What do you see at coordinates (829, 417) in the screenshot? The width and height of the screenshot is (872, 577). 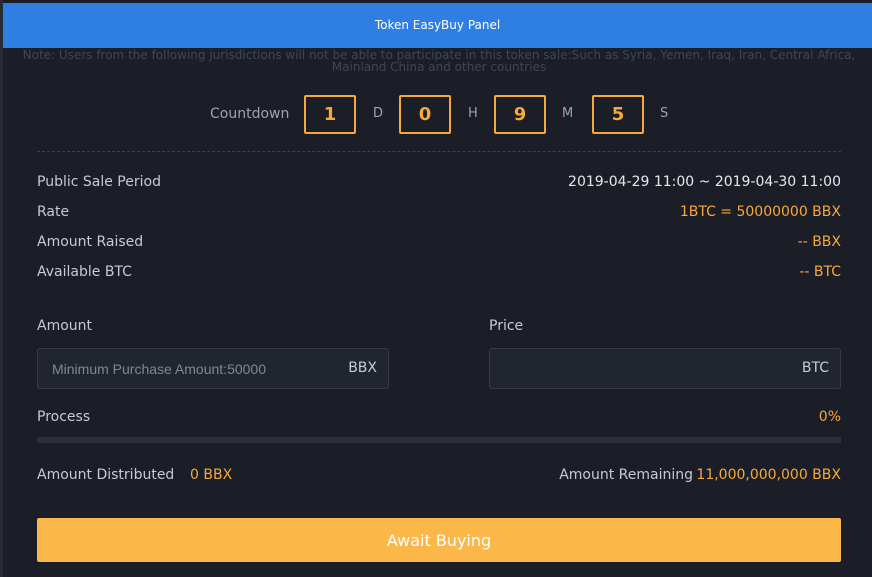 I see `process-value: 0%` at bounding box center [829, 417].